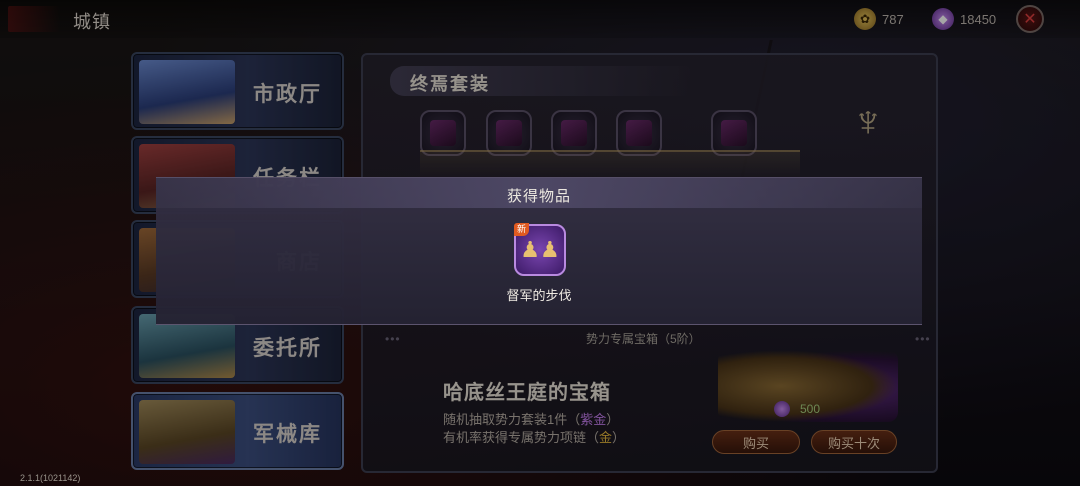 This screenshot has width=1080, height=486. Describe the element at coordinates (538, 196) in the screenshot. I see `popup-title: 获得物品` at that location.